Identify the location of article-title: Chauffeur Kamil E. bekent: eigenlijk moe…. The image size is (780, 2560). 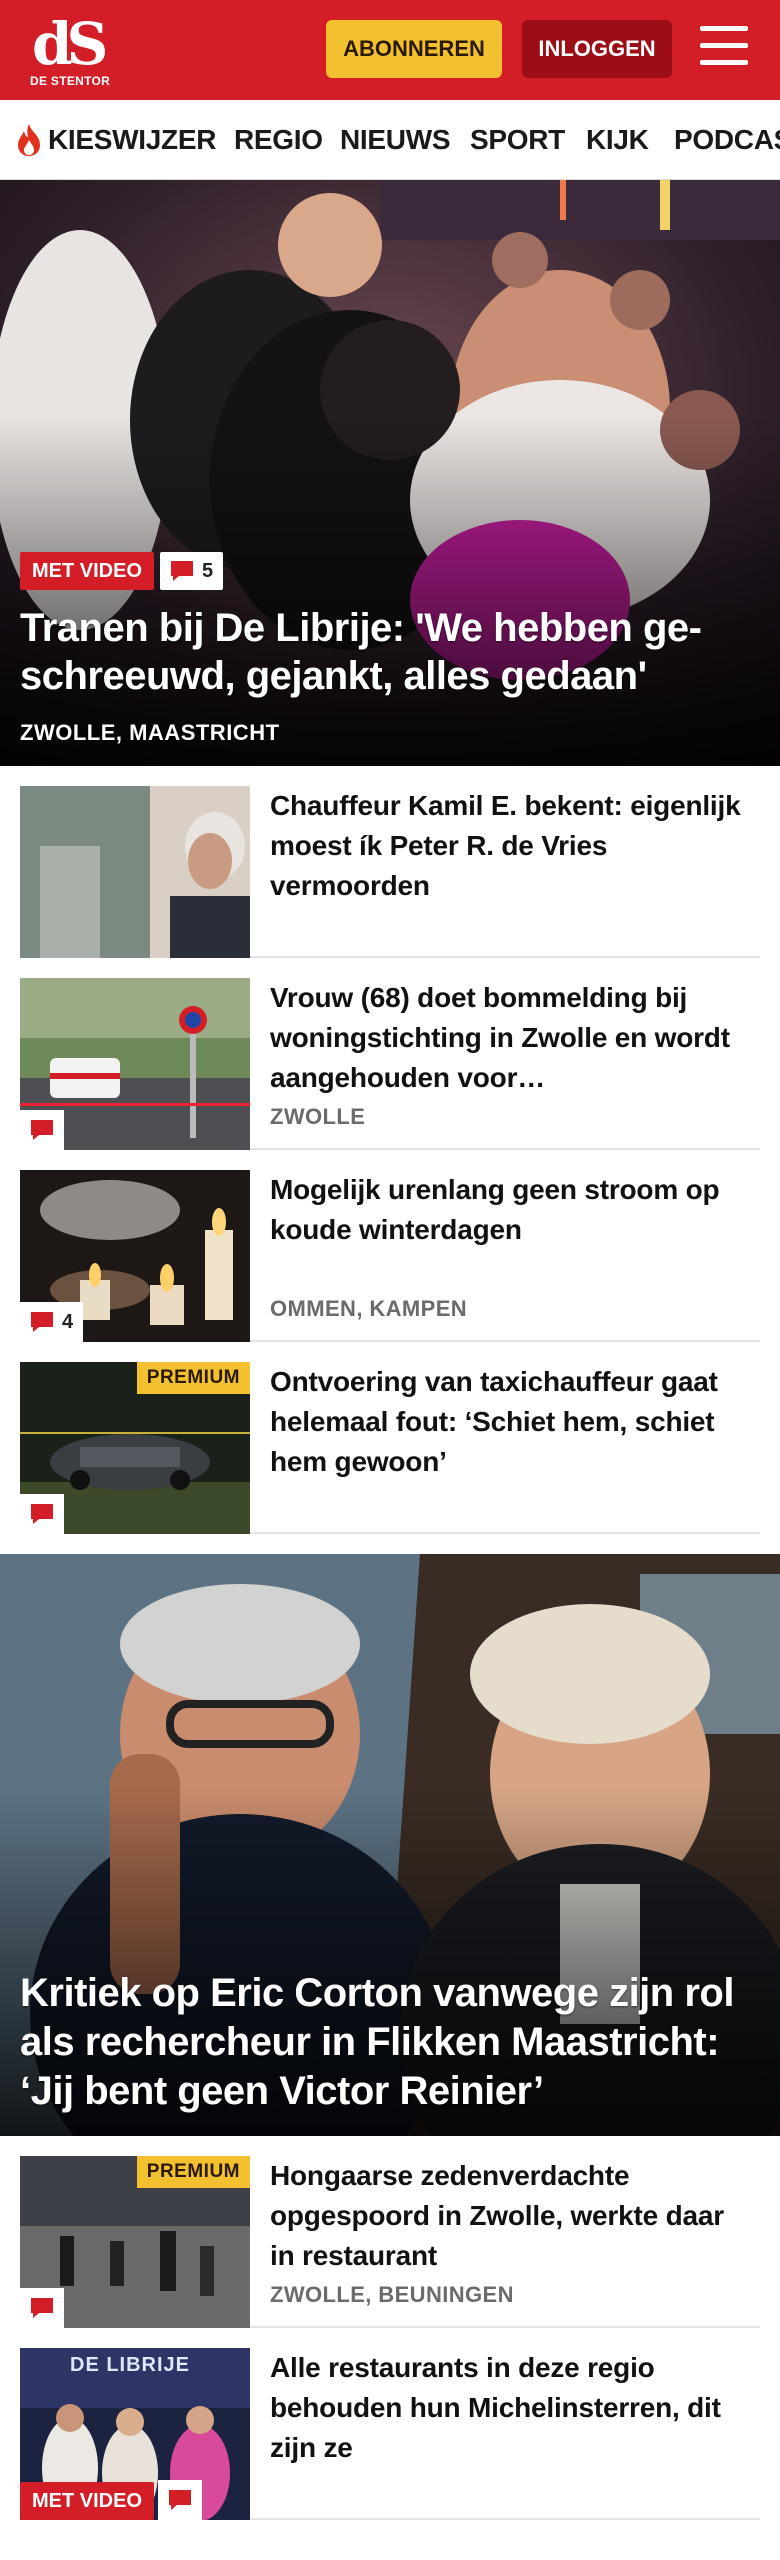
(510, 846).